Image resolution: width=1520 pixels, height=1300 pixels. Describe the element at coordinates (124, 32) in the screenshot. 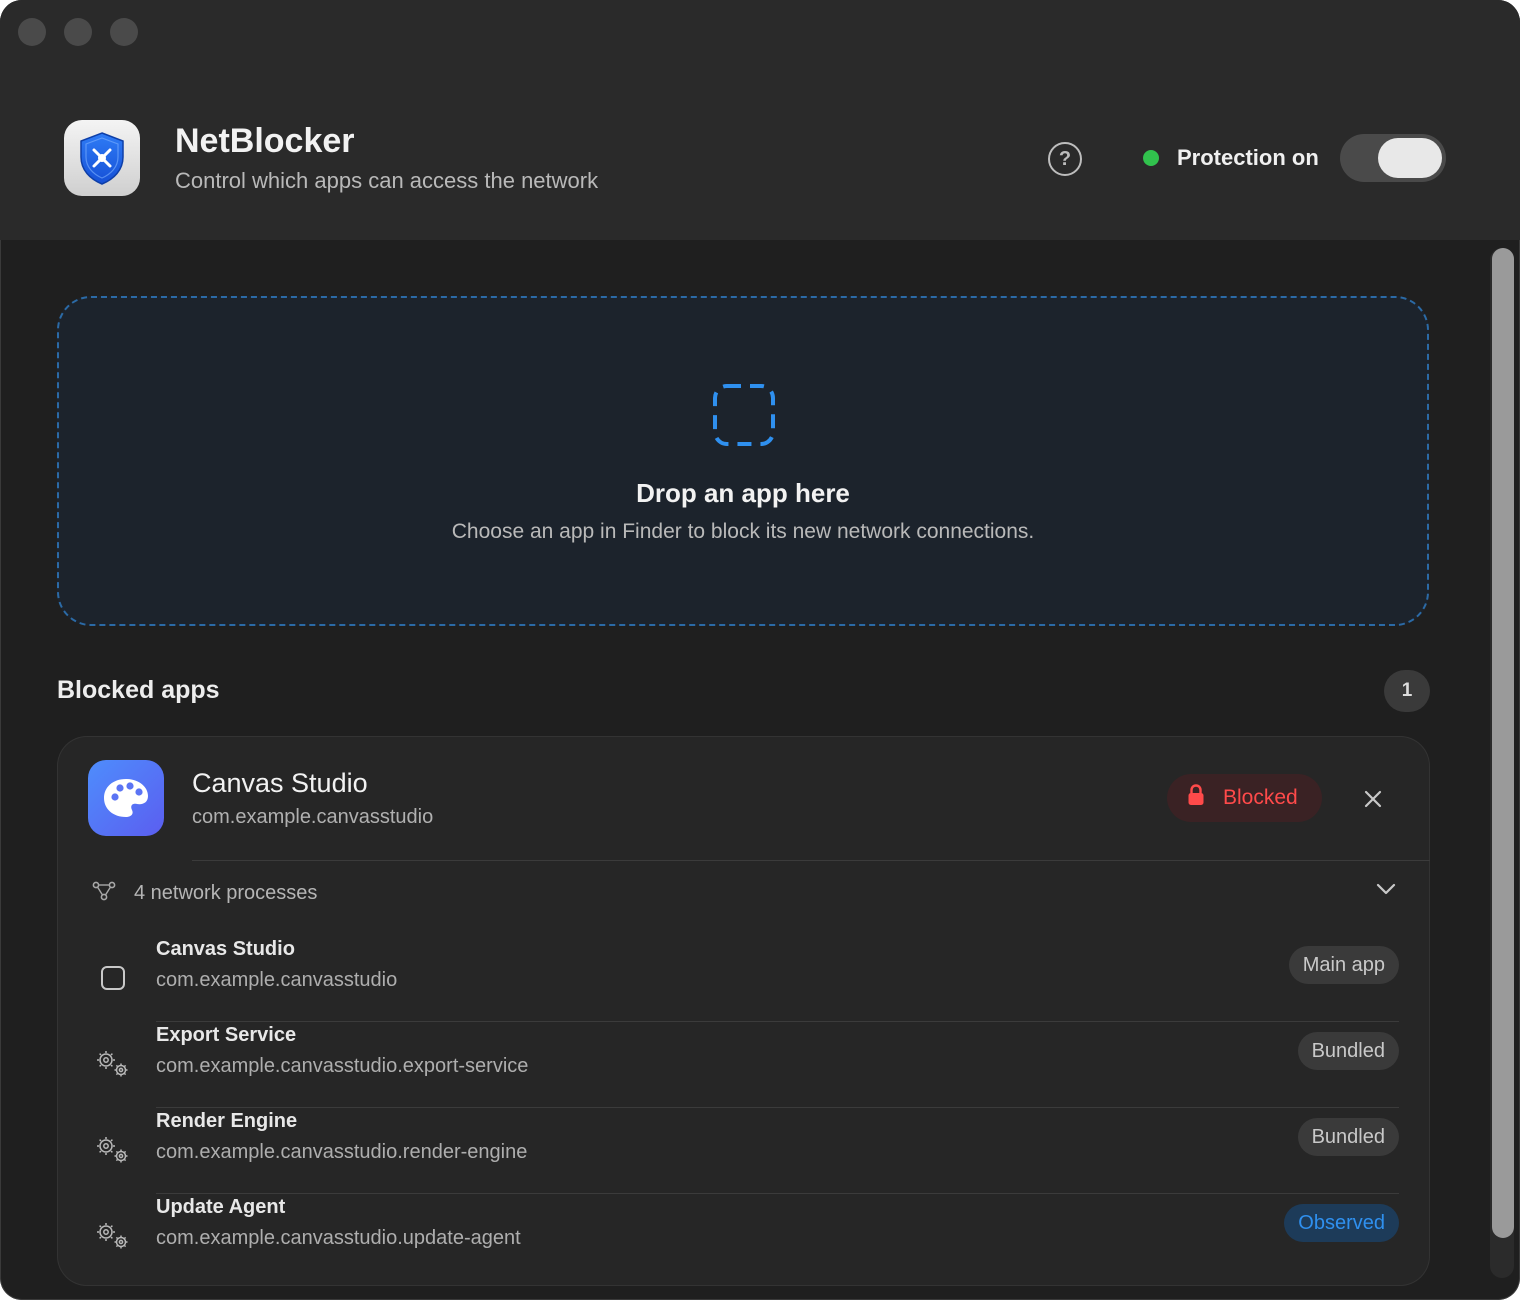

I see `window-zoom-button` at that location.